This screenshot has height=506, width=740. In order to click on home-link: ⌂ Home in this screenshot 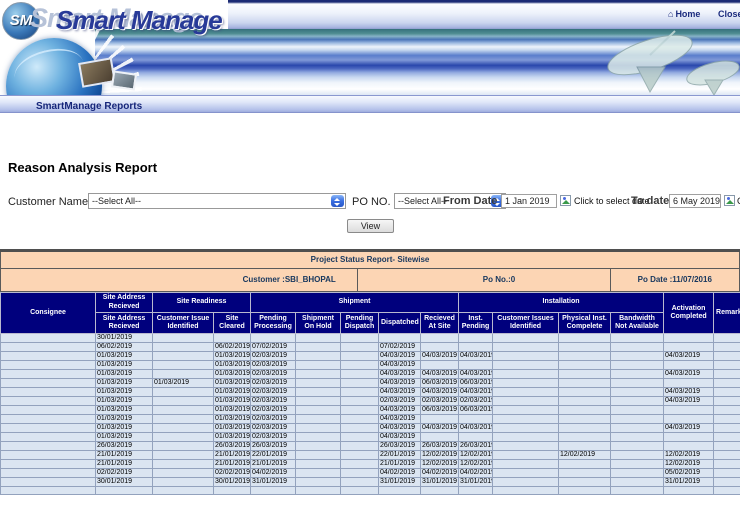, I will do `click(684, 14)`.